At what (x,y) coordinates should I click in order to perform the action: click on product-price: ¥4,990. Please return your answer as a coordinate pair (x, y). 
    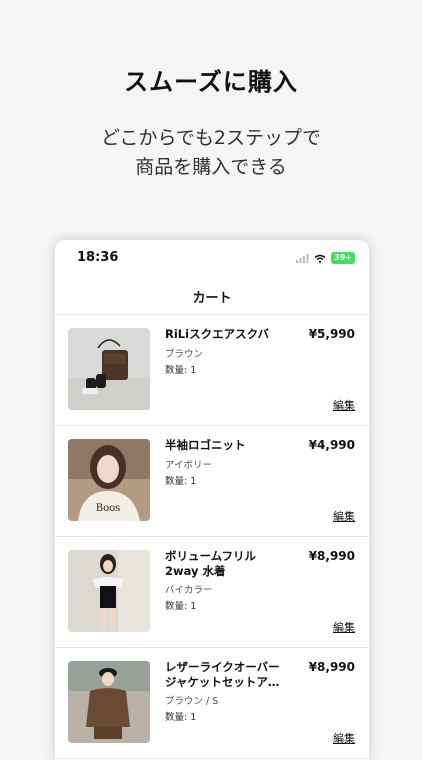
    Looking at the image, I should click on (331, 445).